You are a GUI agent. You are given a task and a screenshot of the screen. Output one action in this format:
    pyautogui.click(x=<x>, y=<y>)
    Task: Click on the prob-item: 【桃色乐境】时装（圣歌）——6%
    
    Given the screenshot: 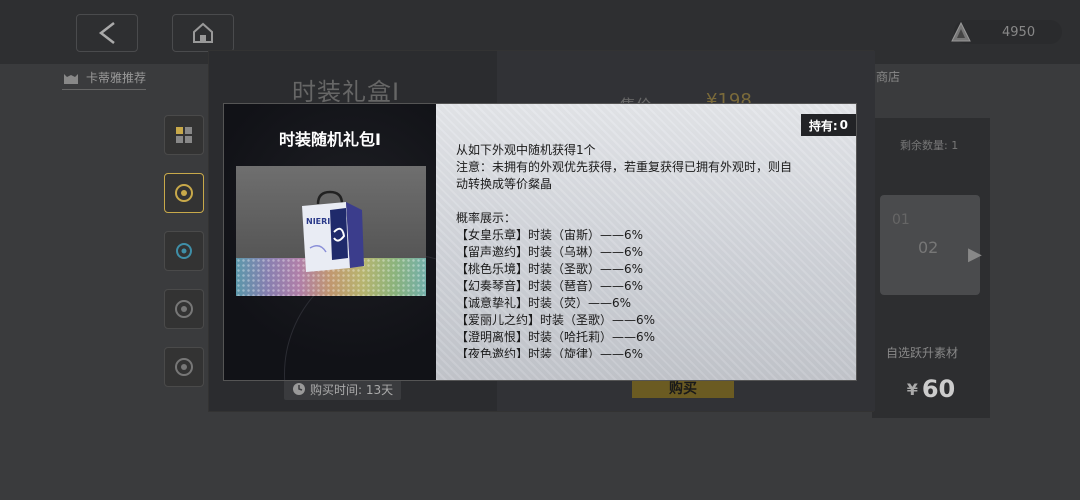 What is the action you would take?
    pyautogui.click(x=550, y=269)
    